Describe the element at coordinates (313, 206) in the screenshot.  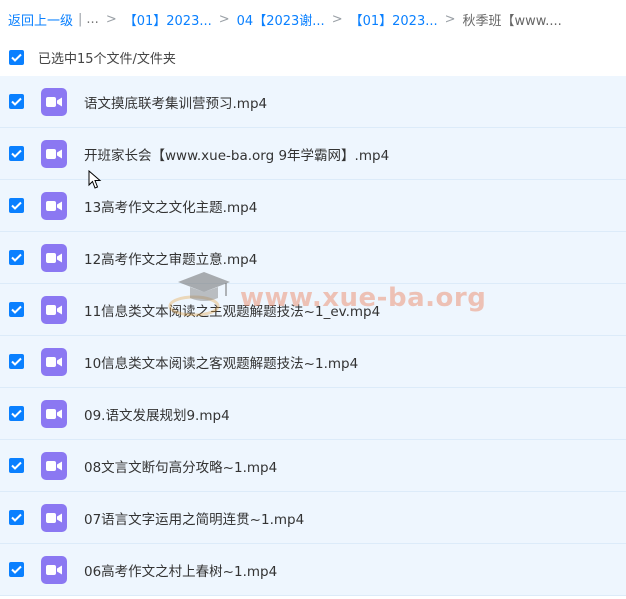
I see `file-row: 13高考作文之文化主题.mp4` at that location.